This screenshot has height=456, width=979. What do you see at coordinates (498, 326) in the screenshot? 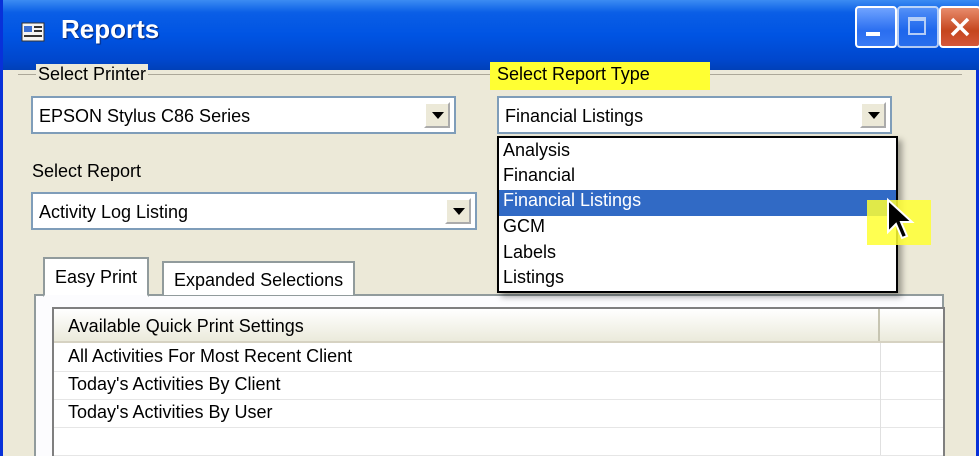
I see `grid-header: Available Quick Print Settings` at bounding box center [498, 326].